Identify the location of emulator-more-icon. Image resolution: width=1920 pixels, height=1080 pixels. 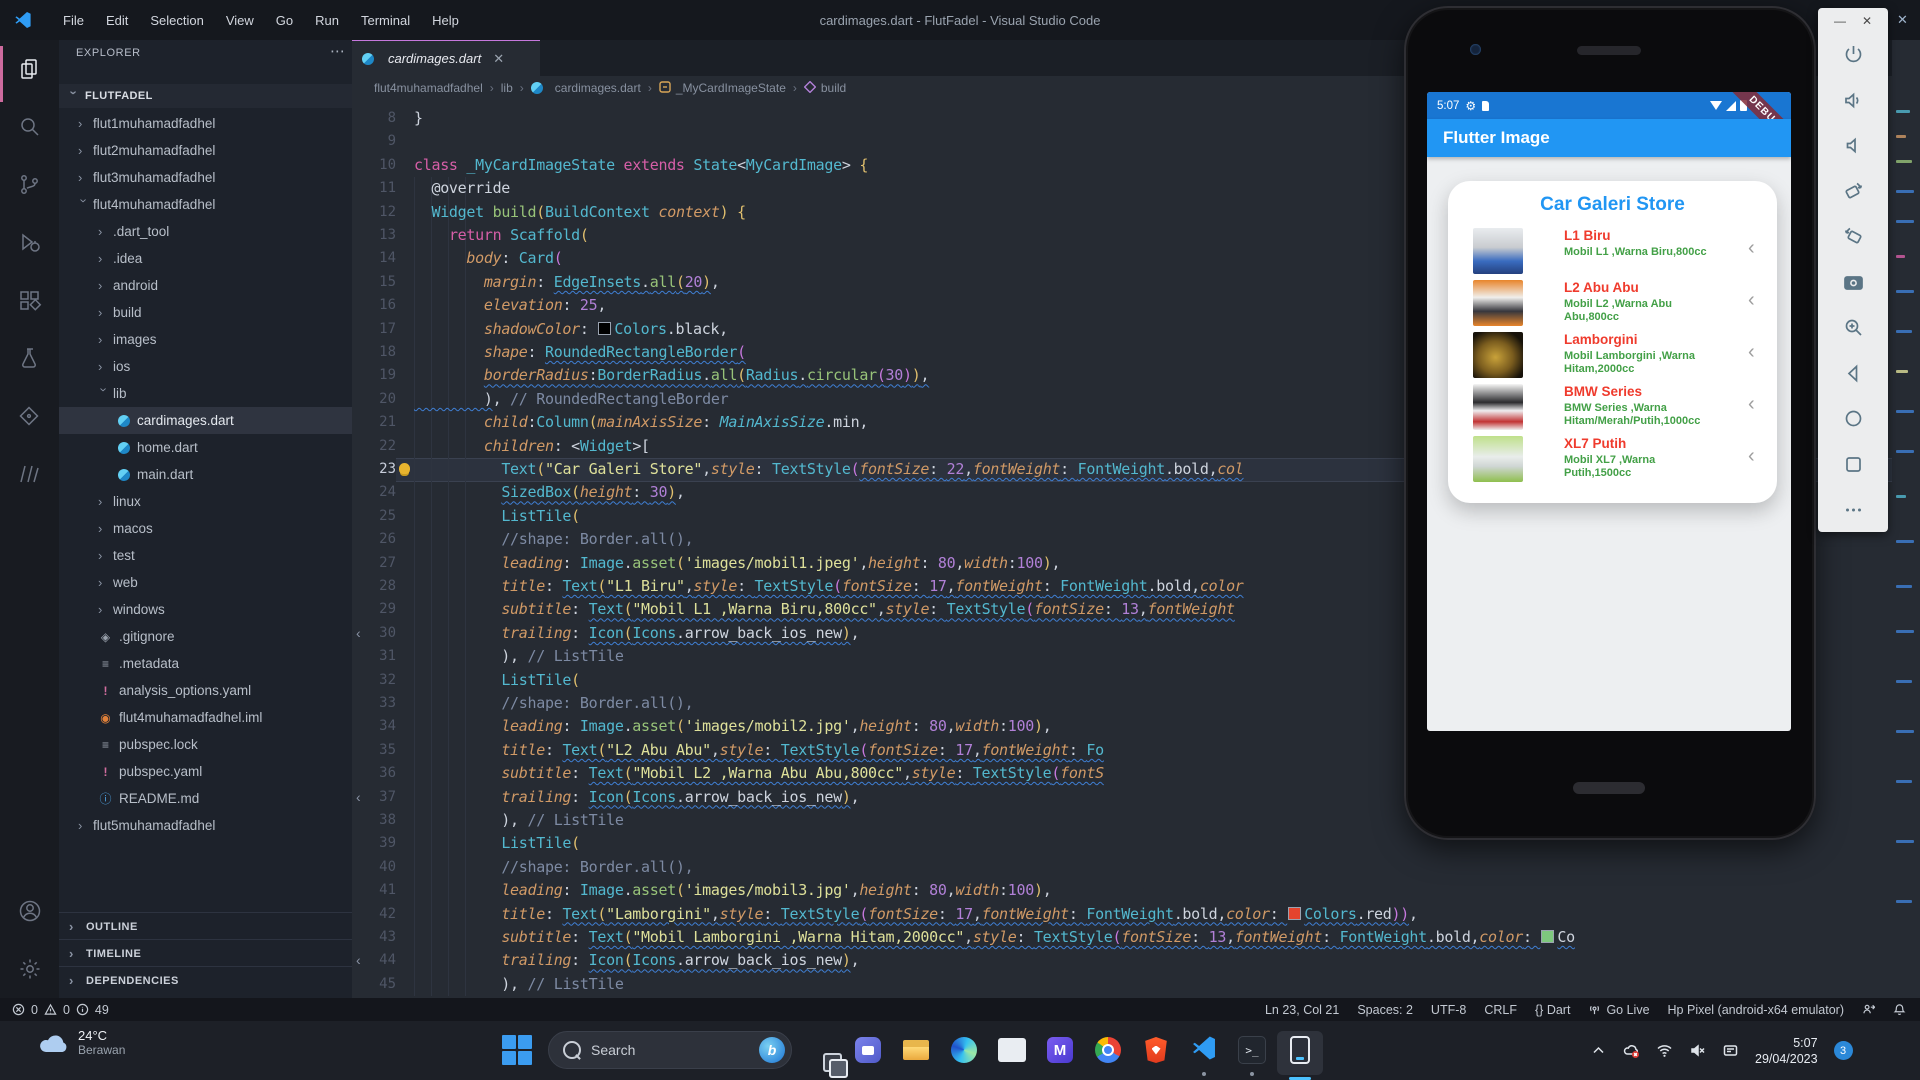
(1853, 509).